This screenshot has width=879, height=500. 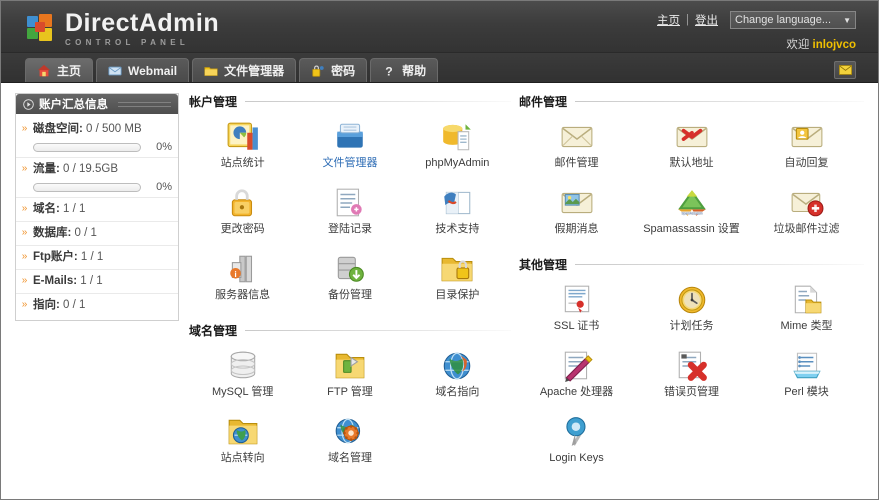 I want to click on tile-domain-2: 域名指向, so click(x=457, y=373).